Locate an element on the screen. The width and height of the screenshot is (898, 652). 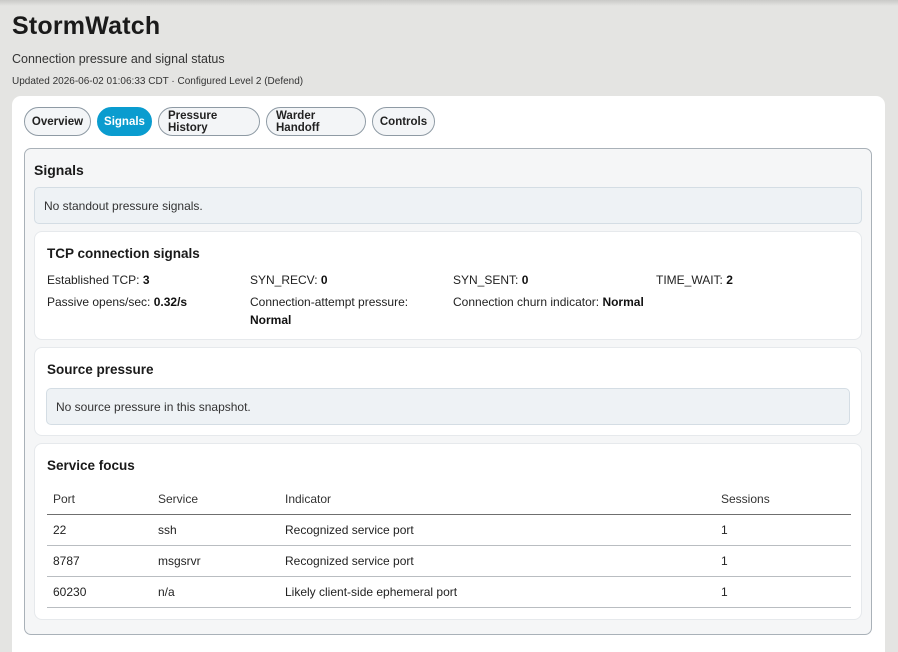
syn-recv-stat: SYN_RECV: 0 is located at coordinates (289, 280).